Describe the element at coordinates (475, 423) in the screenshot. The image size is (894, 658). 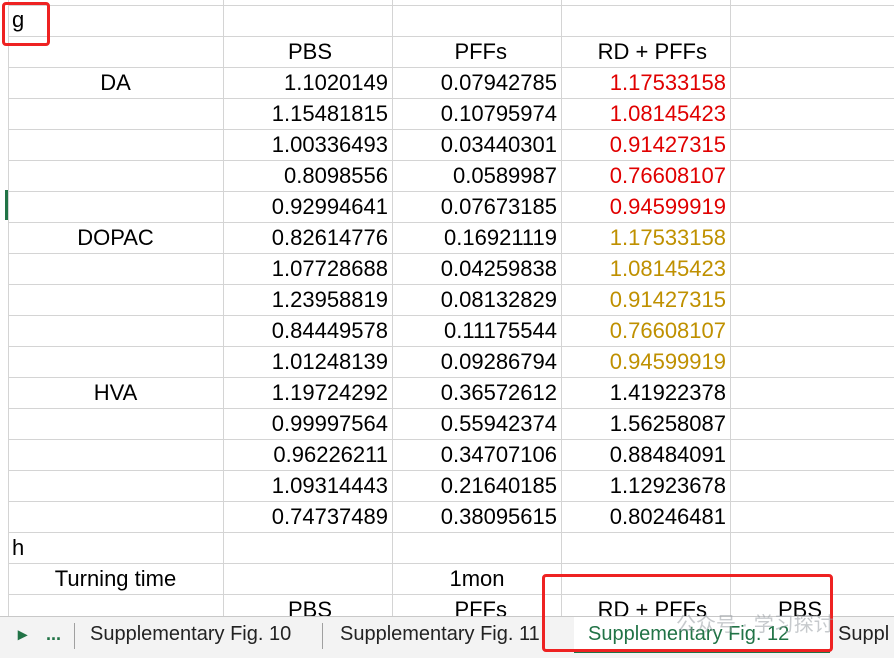
I see `cell-pffs: 0.55942374` at that location.